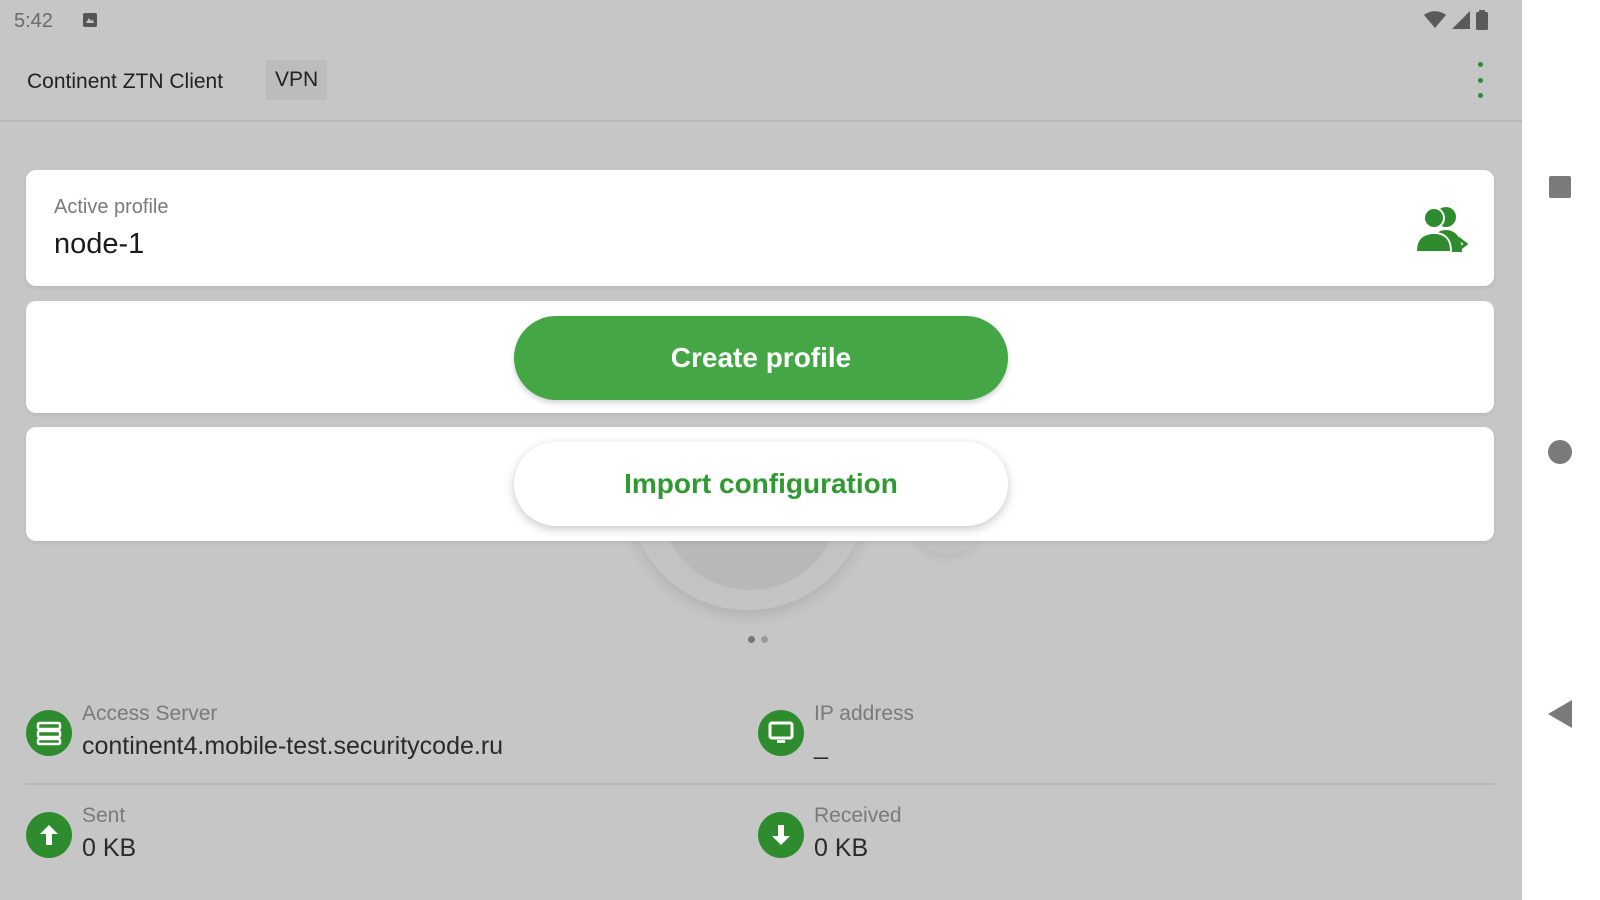 The width and height of the screenshot is (1600, 900). What do you see at coordinates (150, 713) in the screenshot?
I see `access-server-label: Access Server` at bounding box center [150, 713].